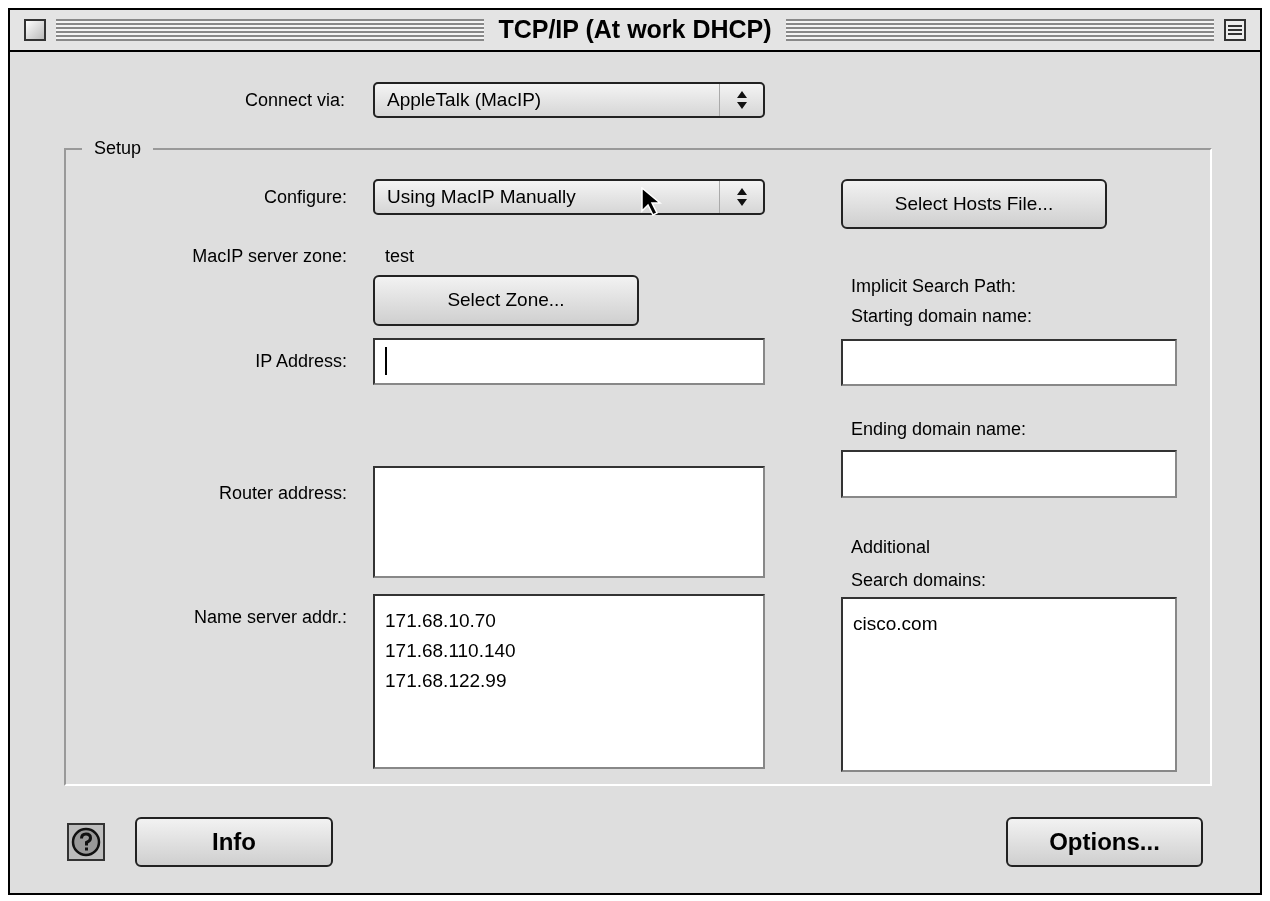  What do you see at coordinates (35, 30) in the screenshot?
I see `close-box` at bounding box center [35, 30].